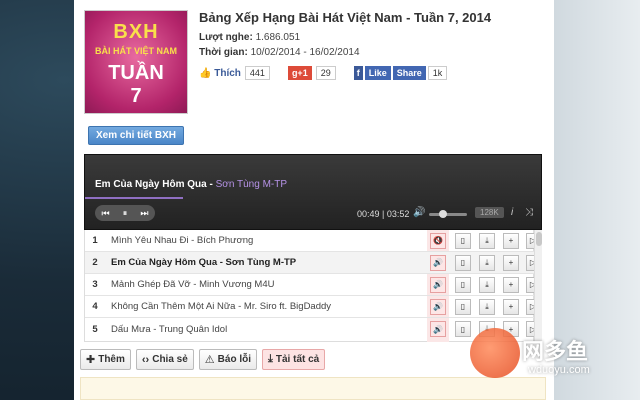 The image size is (640, 400). Describe the element at coordinates (555, 351) in the screenshot. I see `watermark-brand: 网多鱼` at that location.